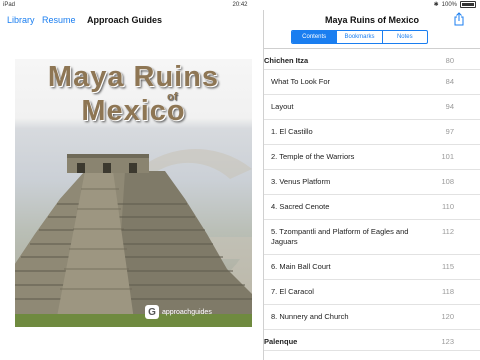 This screenshot has width=480, height=360. Describe the element at coordinates (372, 340) in the screenshot. I see `toc-section-row: Palenque 123` at that location.